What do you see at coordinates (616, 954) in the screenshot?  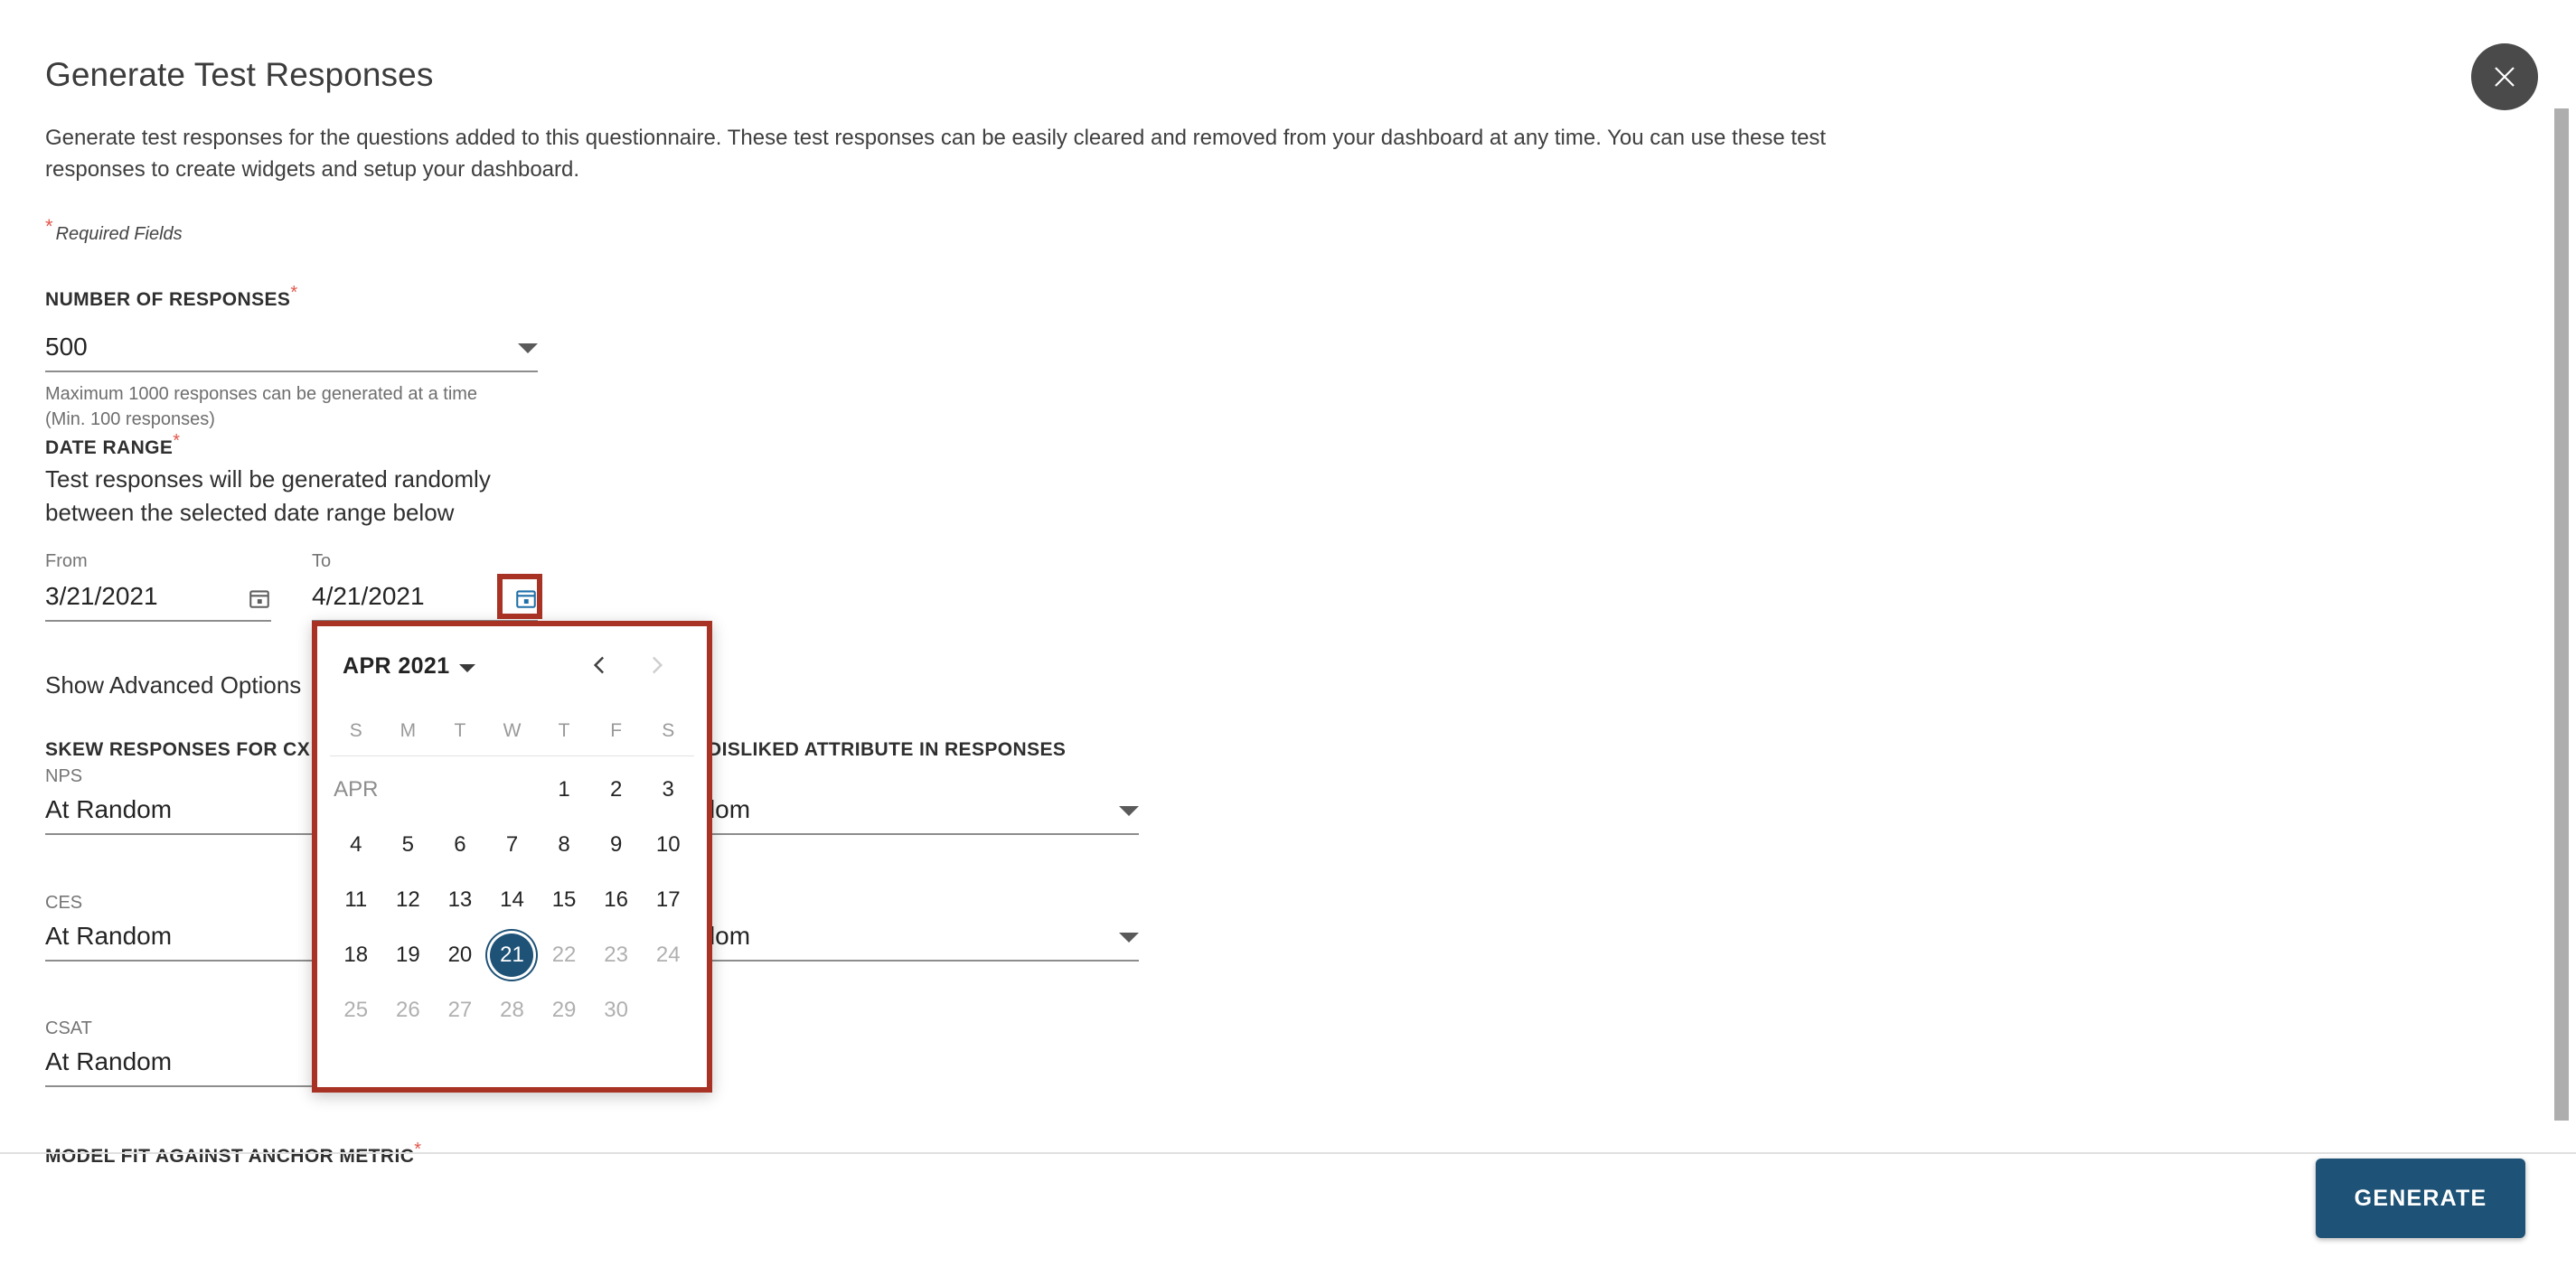 I see `calendar-day-23: 23` at bounding box center [616, 954].